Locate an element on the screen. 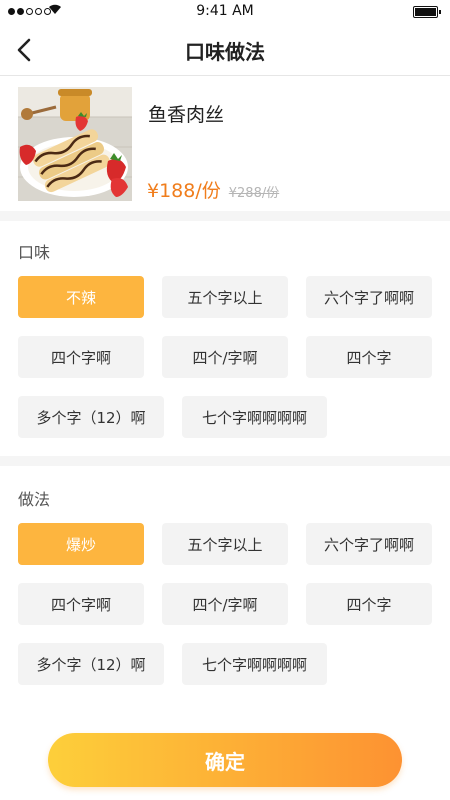  taste-option-2: 六个字了啊啊 is located at coordinates (369, 297).